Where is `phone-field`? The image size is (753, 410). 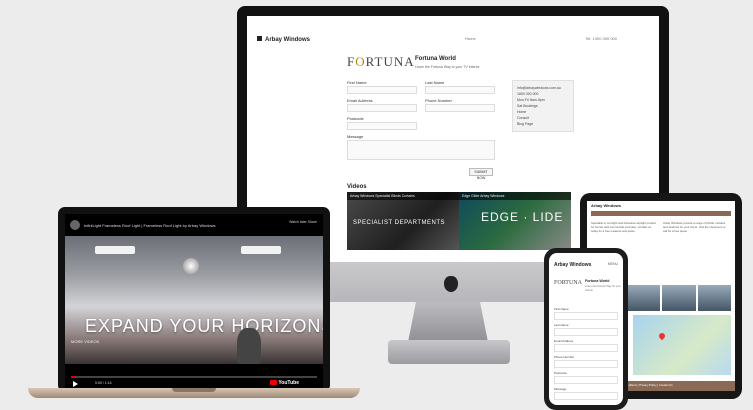
phone-field is located at coordinates (460, 108).